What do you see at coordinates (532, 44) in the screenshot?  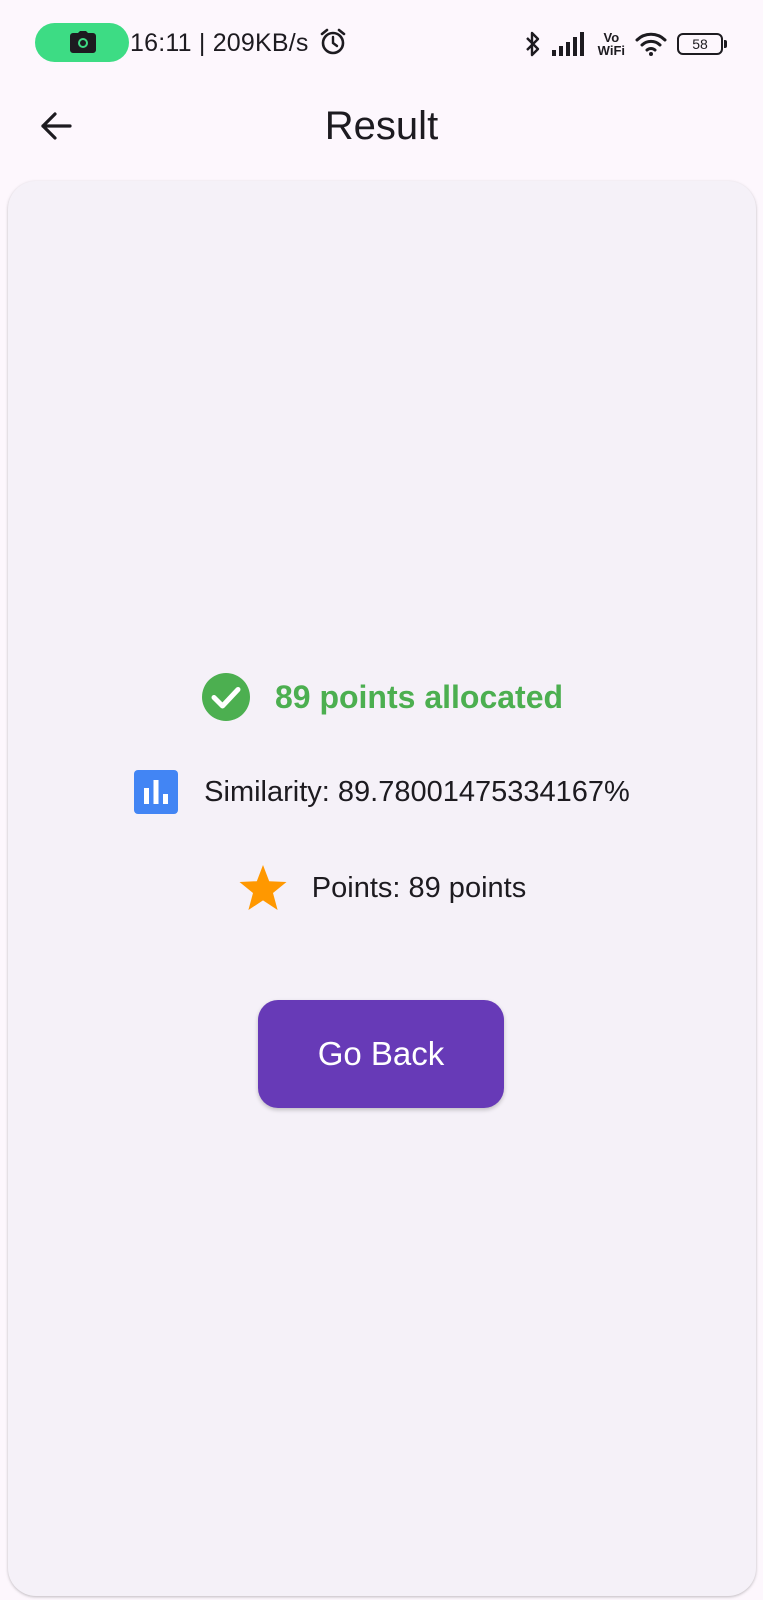 I see `bluetooth-icon` at bounding box center [532, 44].